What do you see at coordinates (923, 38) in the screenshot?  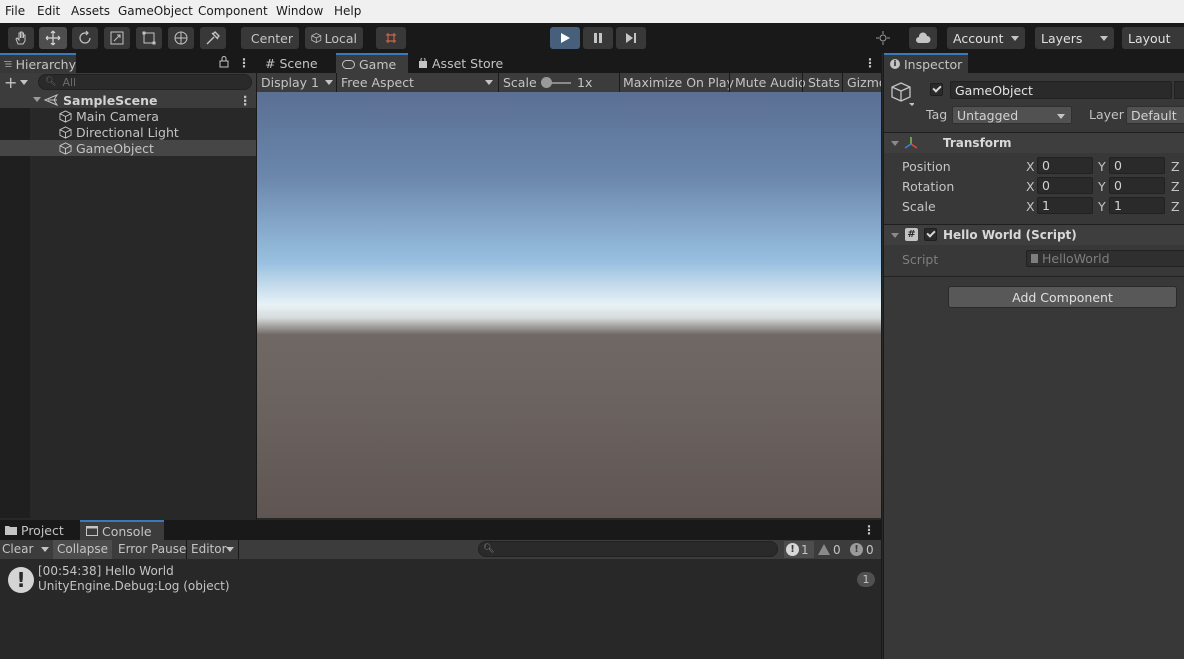 I see `cloud-icon` at bounding box center [923, 38].